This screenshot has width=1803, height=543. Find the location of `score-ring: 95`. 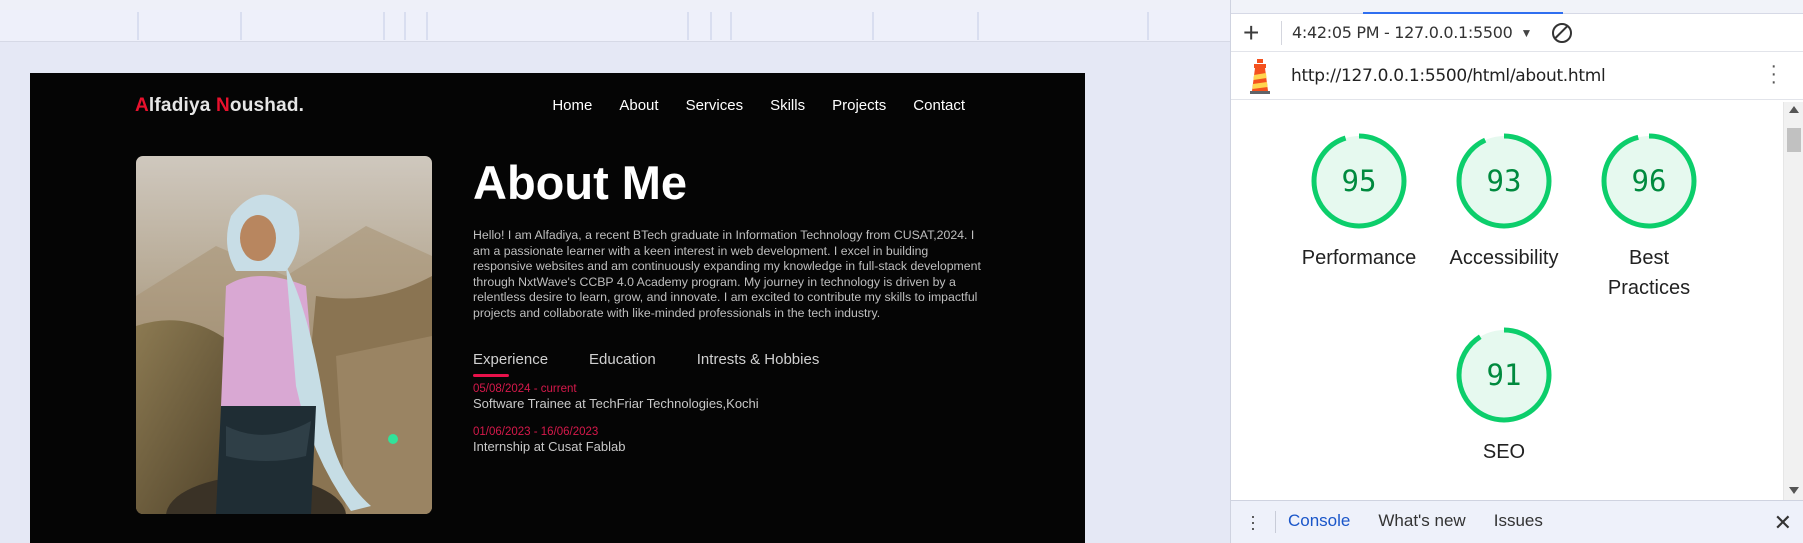

score-ring: 95 is located at coordinates (1359, 181).